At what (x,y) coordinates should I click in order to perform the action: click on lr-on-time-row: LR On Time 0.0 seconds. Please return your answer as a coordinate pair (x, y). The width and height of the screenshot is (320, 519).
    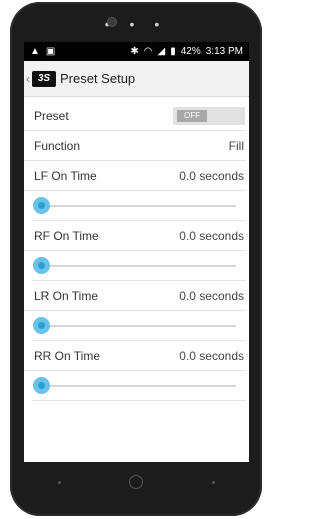
    Looking at the image, I should click on (135, 296).